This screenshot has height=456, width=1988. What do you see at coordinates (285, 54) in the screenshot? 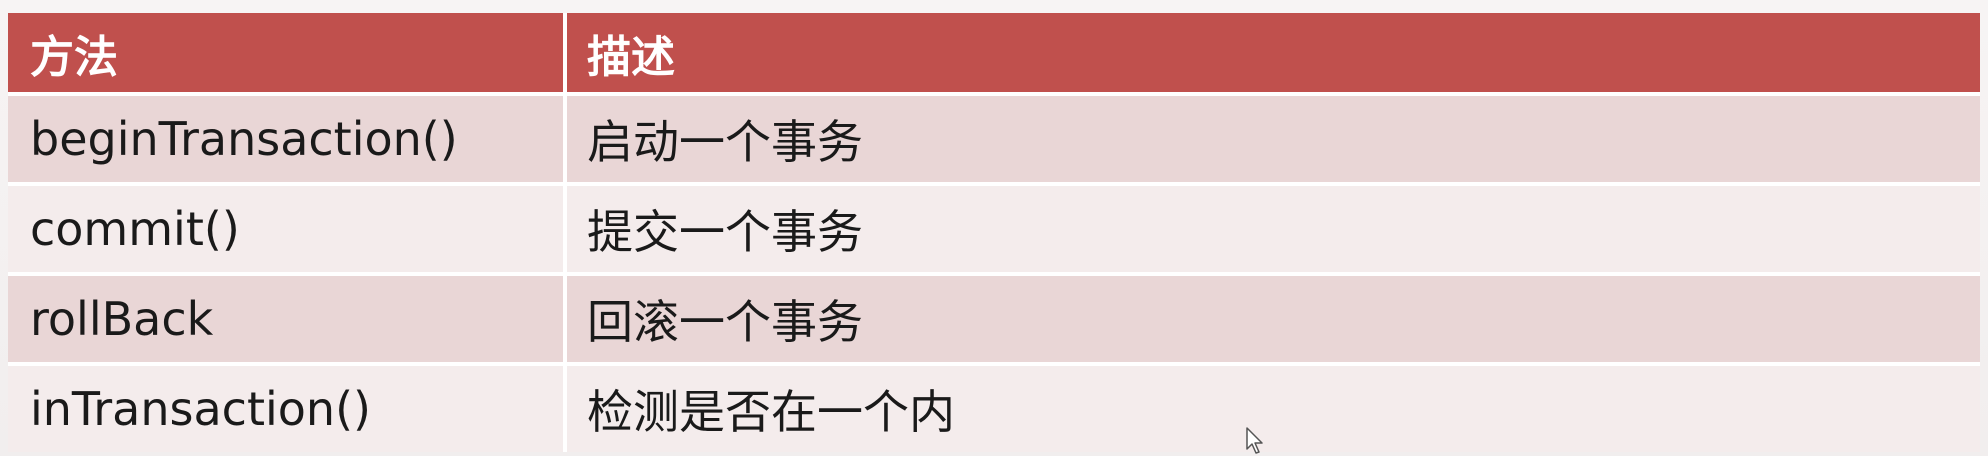
I see `header-method: 方法` at bounding box center [285, 54].